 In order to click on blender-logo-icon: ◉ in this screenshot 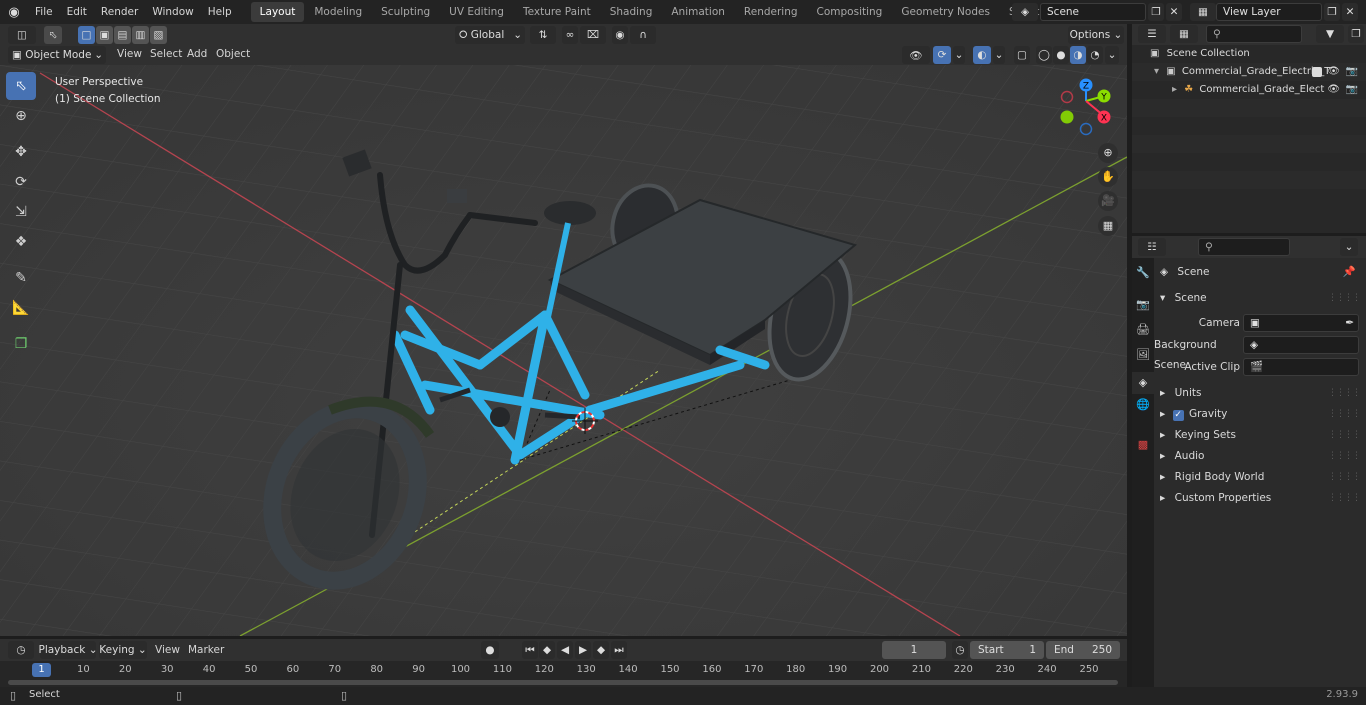, I will do `click(14, 12)`.